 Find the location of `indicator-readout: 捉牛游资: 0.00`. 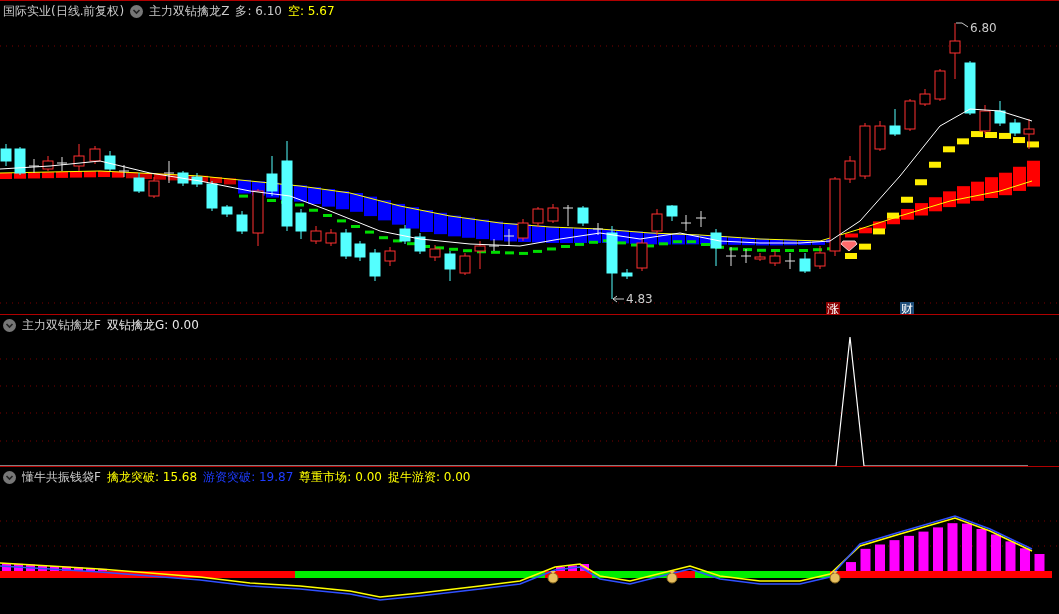

indicator-readout: 捉牛游资: 0.00 is located at coordinates (429, 477).